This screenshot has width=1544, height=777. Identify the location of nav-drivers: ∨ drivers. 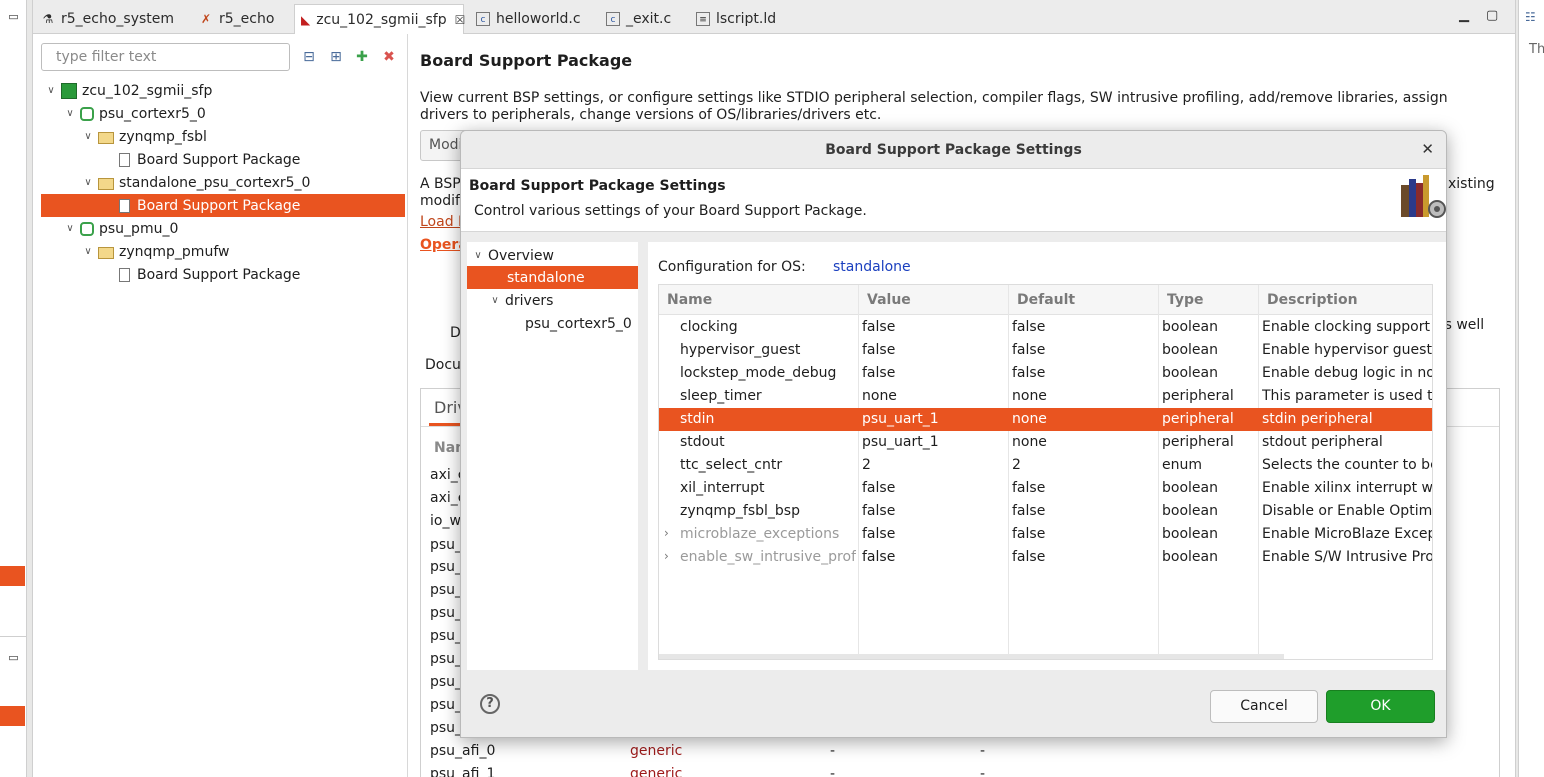
(520, 300).